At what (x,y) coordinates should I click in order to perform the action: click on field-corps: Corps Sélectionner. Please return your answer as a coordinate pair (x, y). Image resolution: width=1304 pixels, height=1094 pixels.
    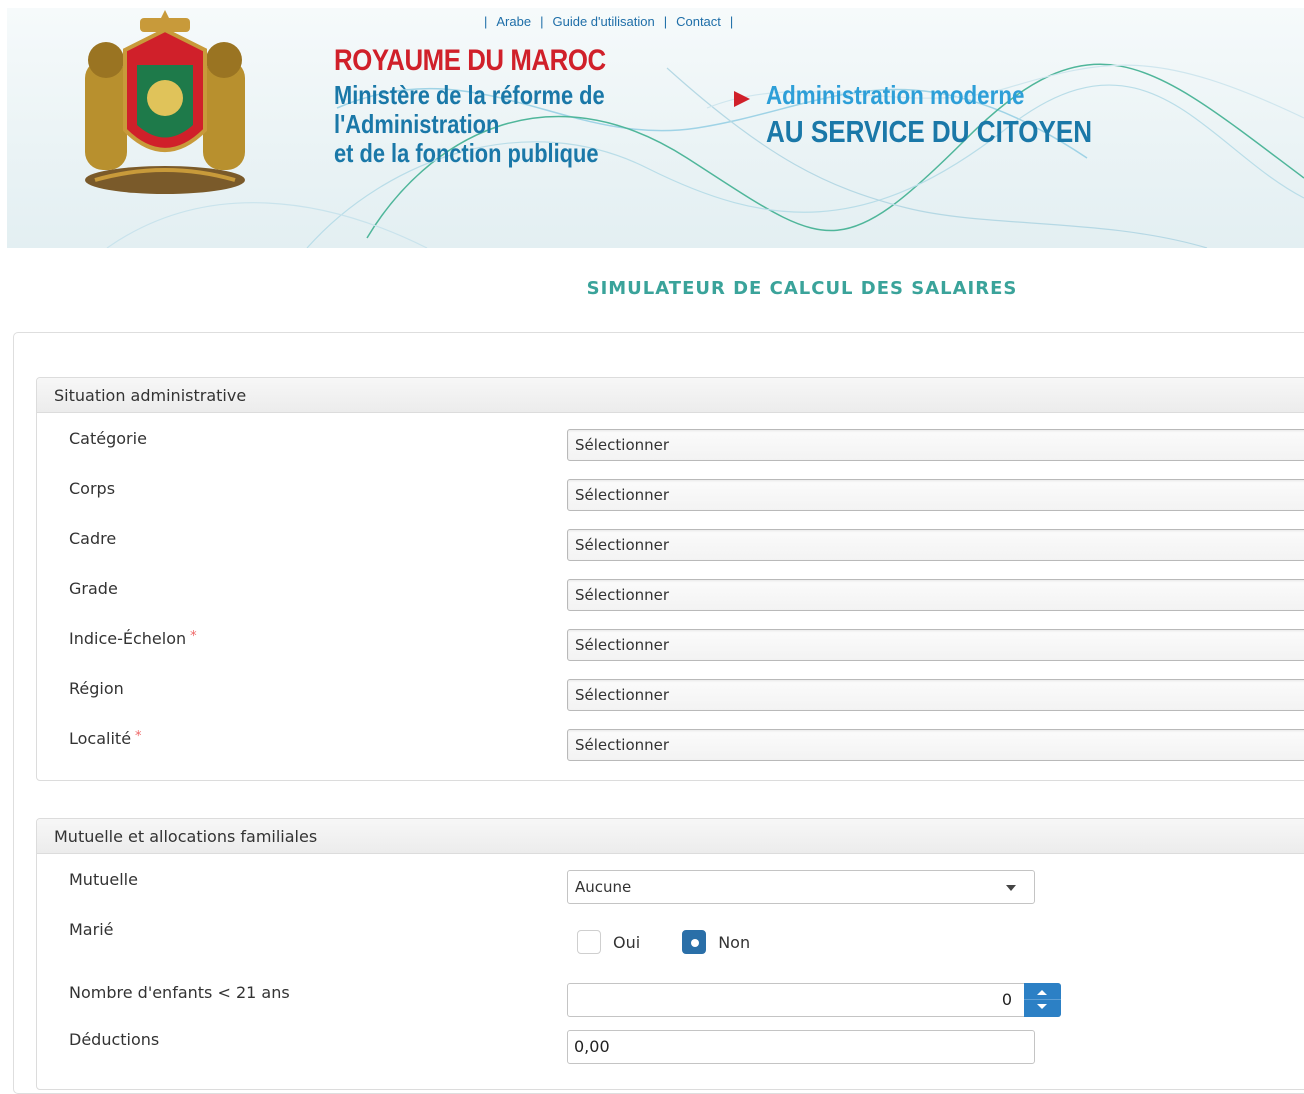
    Looking at the image, I should click on (670, 499).